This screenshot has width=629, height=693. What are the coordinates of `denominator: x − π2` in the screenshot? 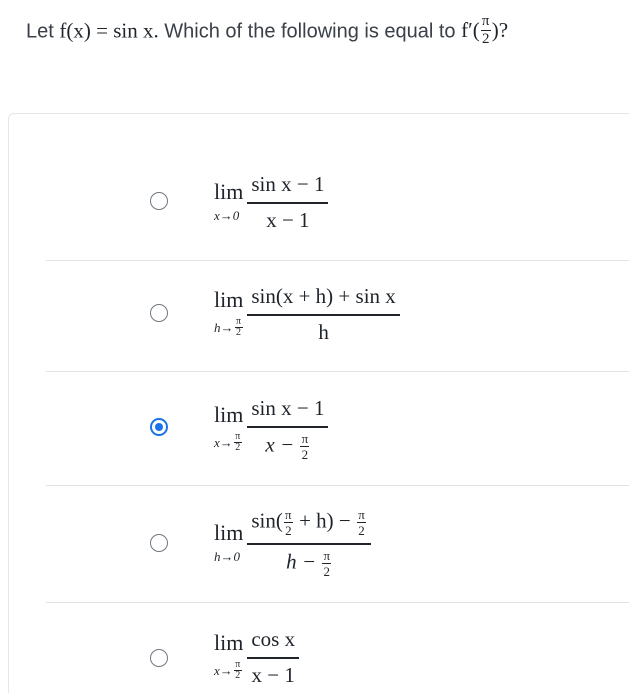 It's located at (287, 446).